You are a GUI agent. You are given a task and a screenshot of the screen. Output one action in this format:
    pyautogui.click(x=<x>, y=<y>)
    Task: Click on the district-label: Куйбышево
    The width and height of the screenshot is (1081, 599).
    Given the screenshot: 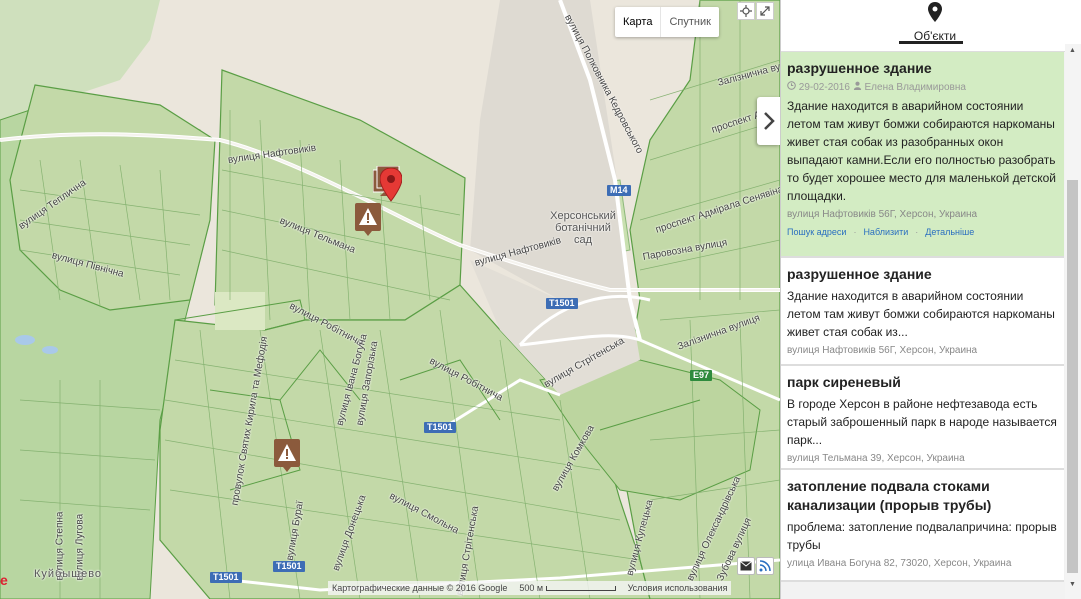 What is the action you would take?
    pyautogui.click(x=68, y=574)
    